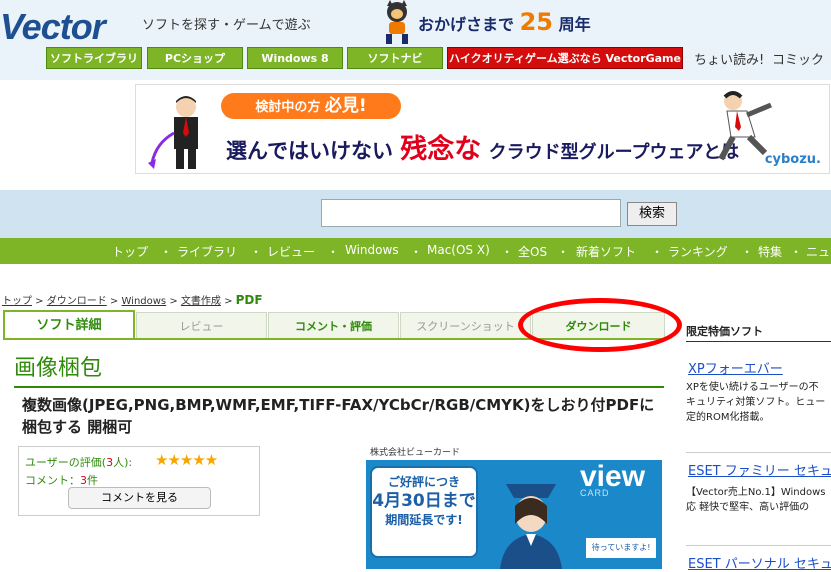  I want to click on banner-bubble-prefix: 検討中の方, so click(288, 107).